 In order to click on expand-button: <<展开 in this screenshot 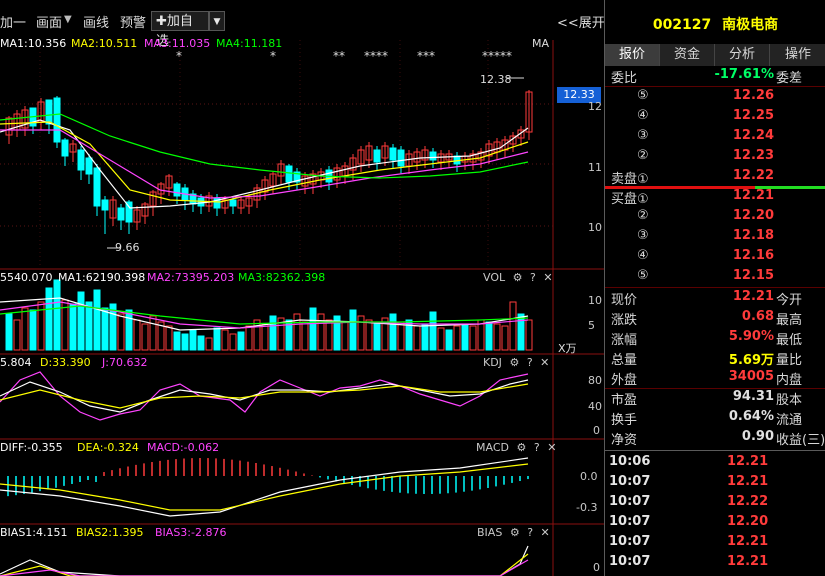, I will do `click(581, 21)`.